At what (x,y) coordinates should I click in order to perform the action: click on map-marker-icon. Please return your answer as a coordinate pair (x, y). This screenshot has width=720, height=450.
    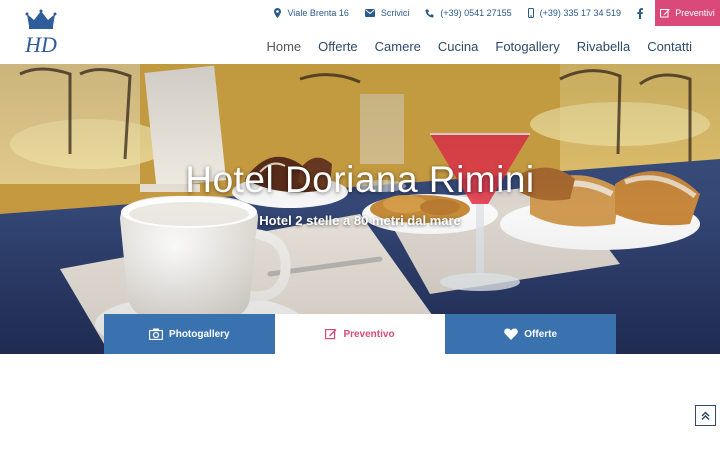
    Looking at the image, I should click on (278, 13).